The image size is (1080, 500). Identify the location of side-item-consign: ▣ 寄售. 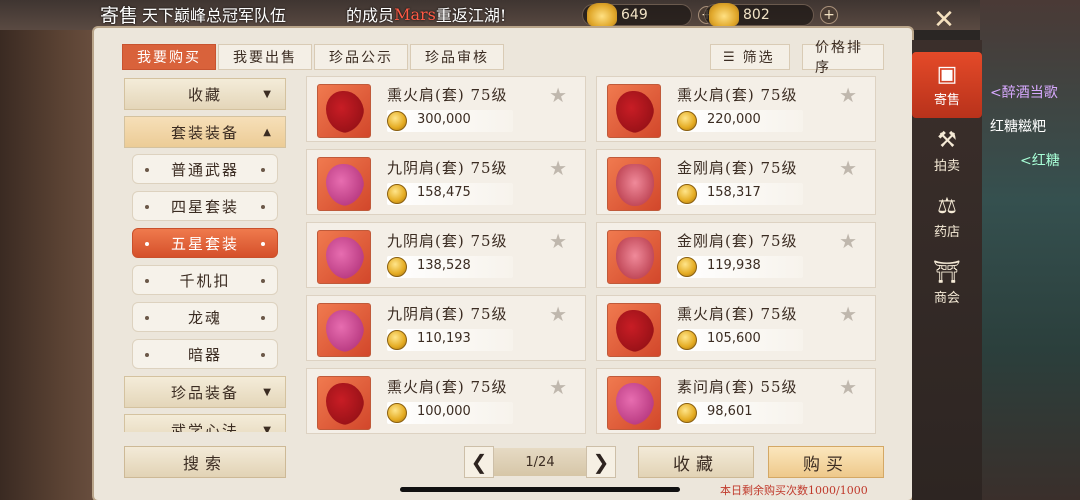
(947, 85).